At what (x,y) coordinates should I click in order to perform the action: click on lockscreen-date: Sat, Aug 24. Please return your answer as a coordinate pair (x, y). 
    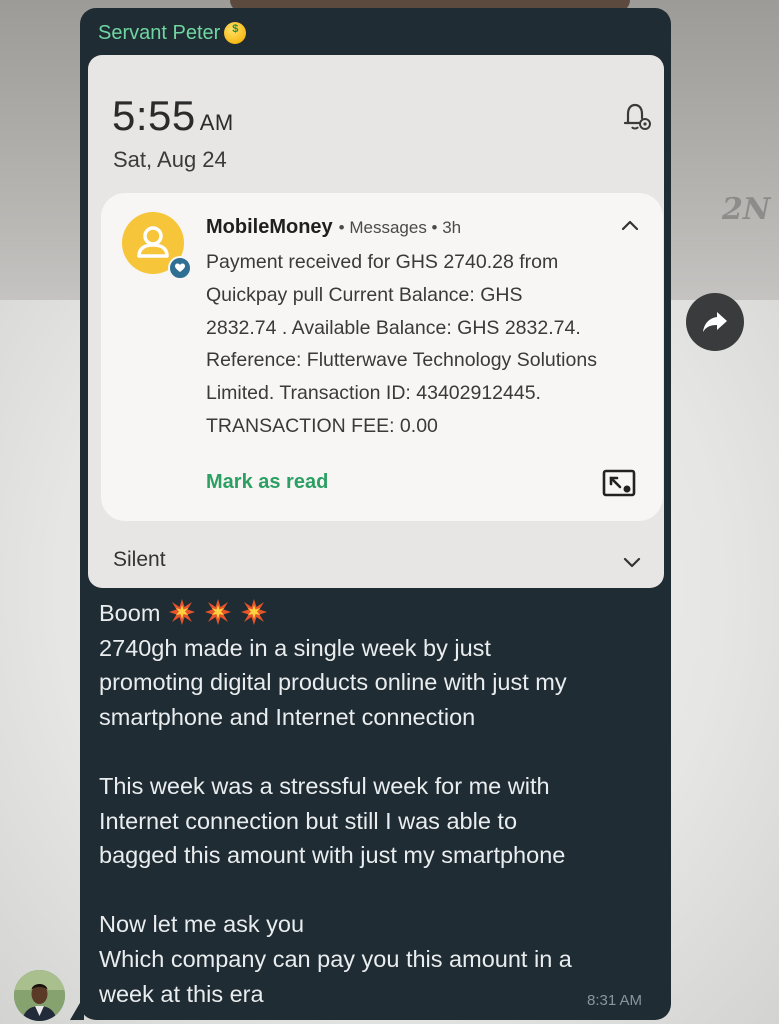
    Looking at the image, I should click on (170, 159).